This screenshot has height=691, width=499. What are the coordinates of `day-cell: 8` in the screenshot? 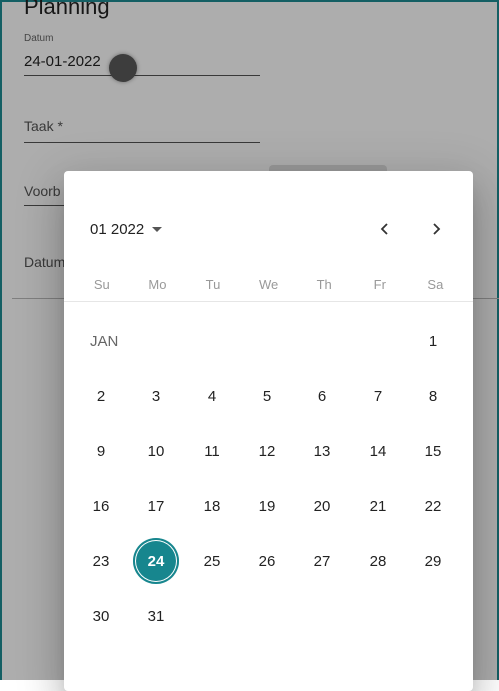 It's located at (433, 396).